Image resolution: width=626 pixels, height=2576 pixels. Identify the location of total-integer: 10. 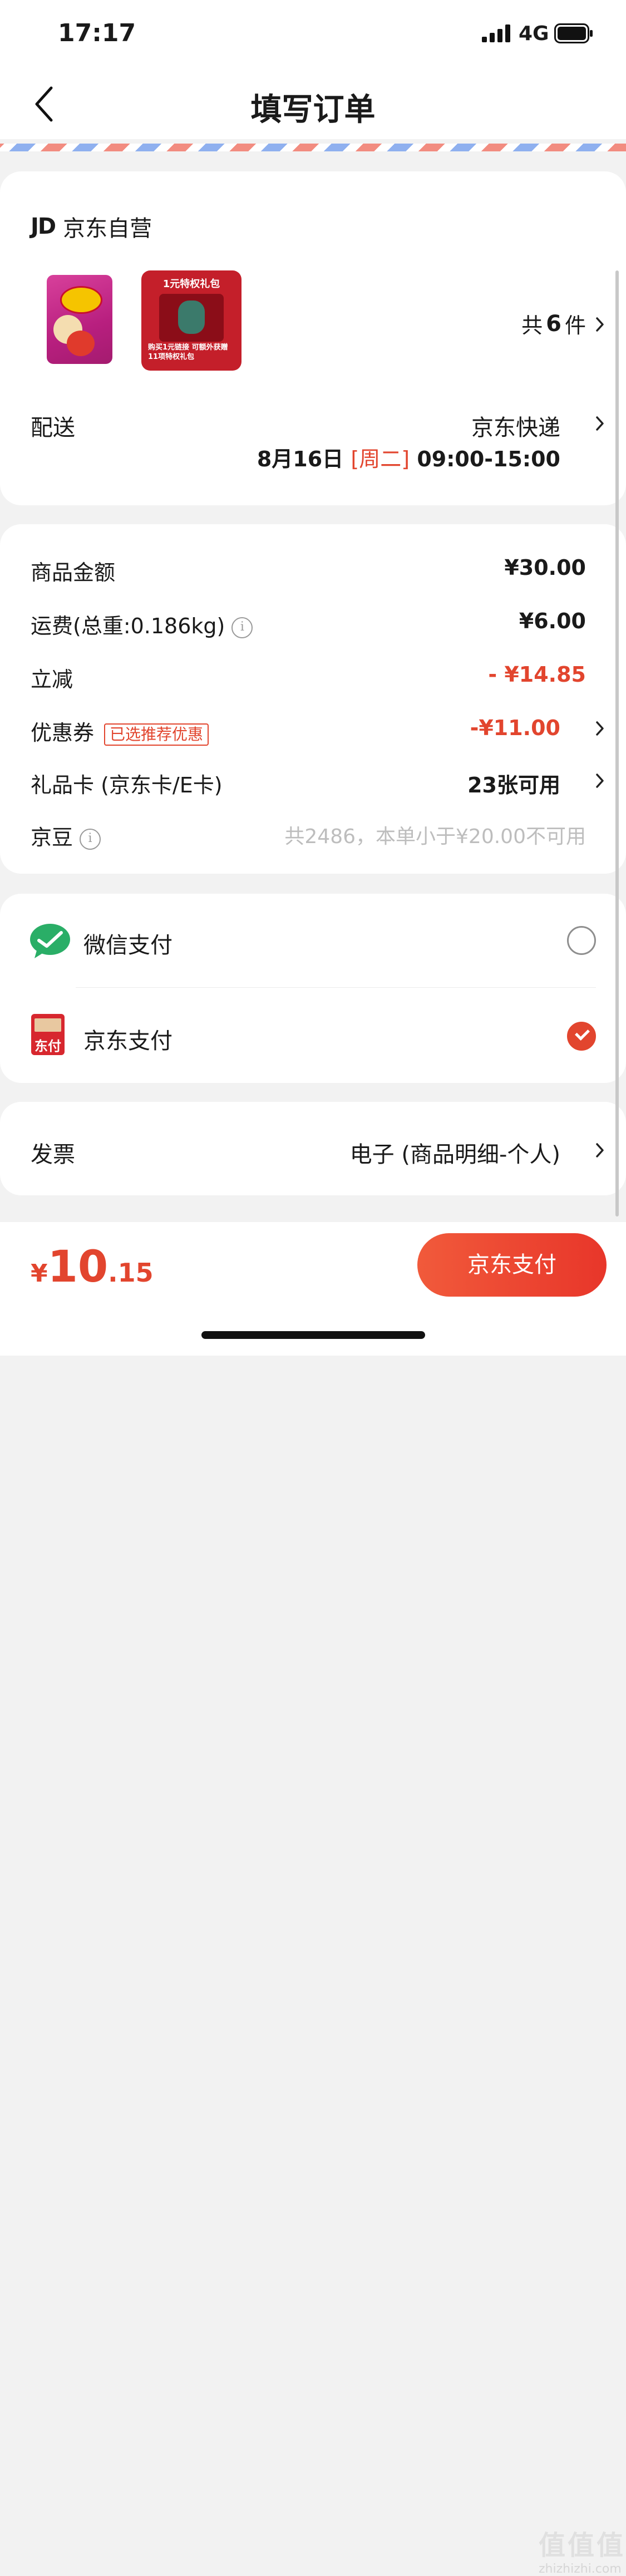
(78, 1267).